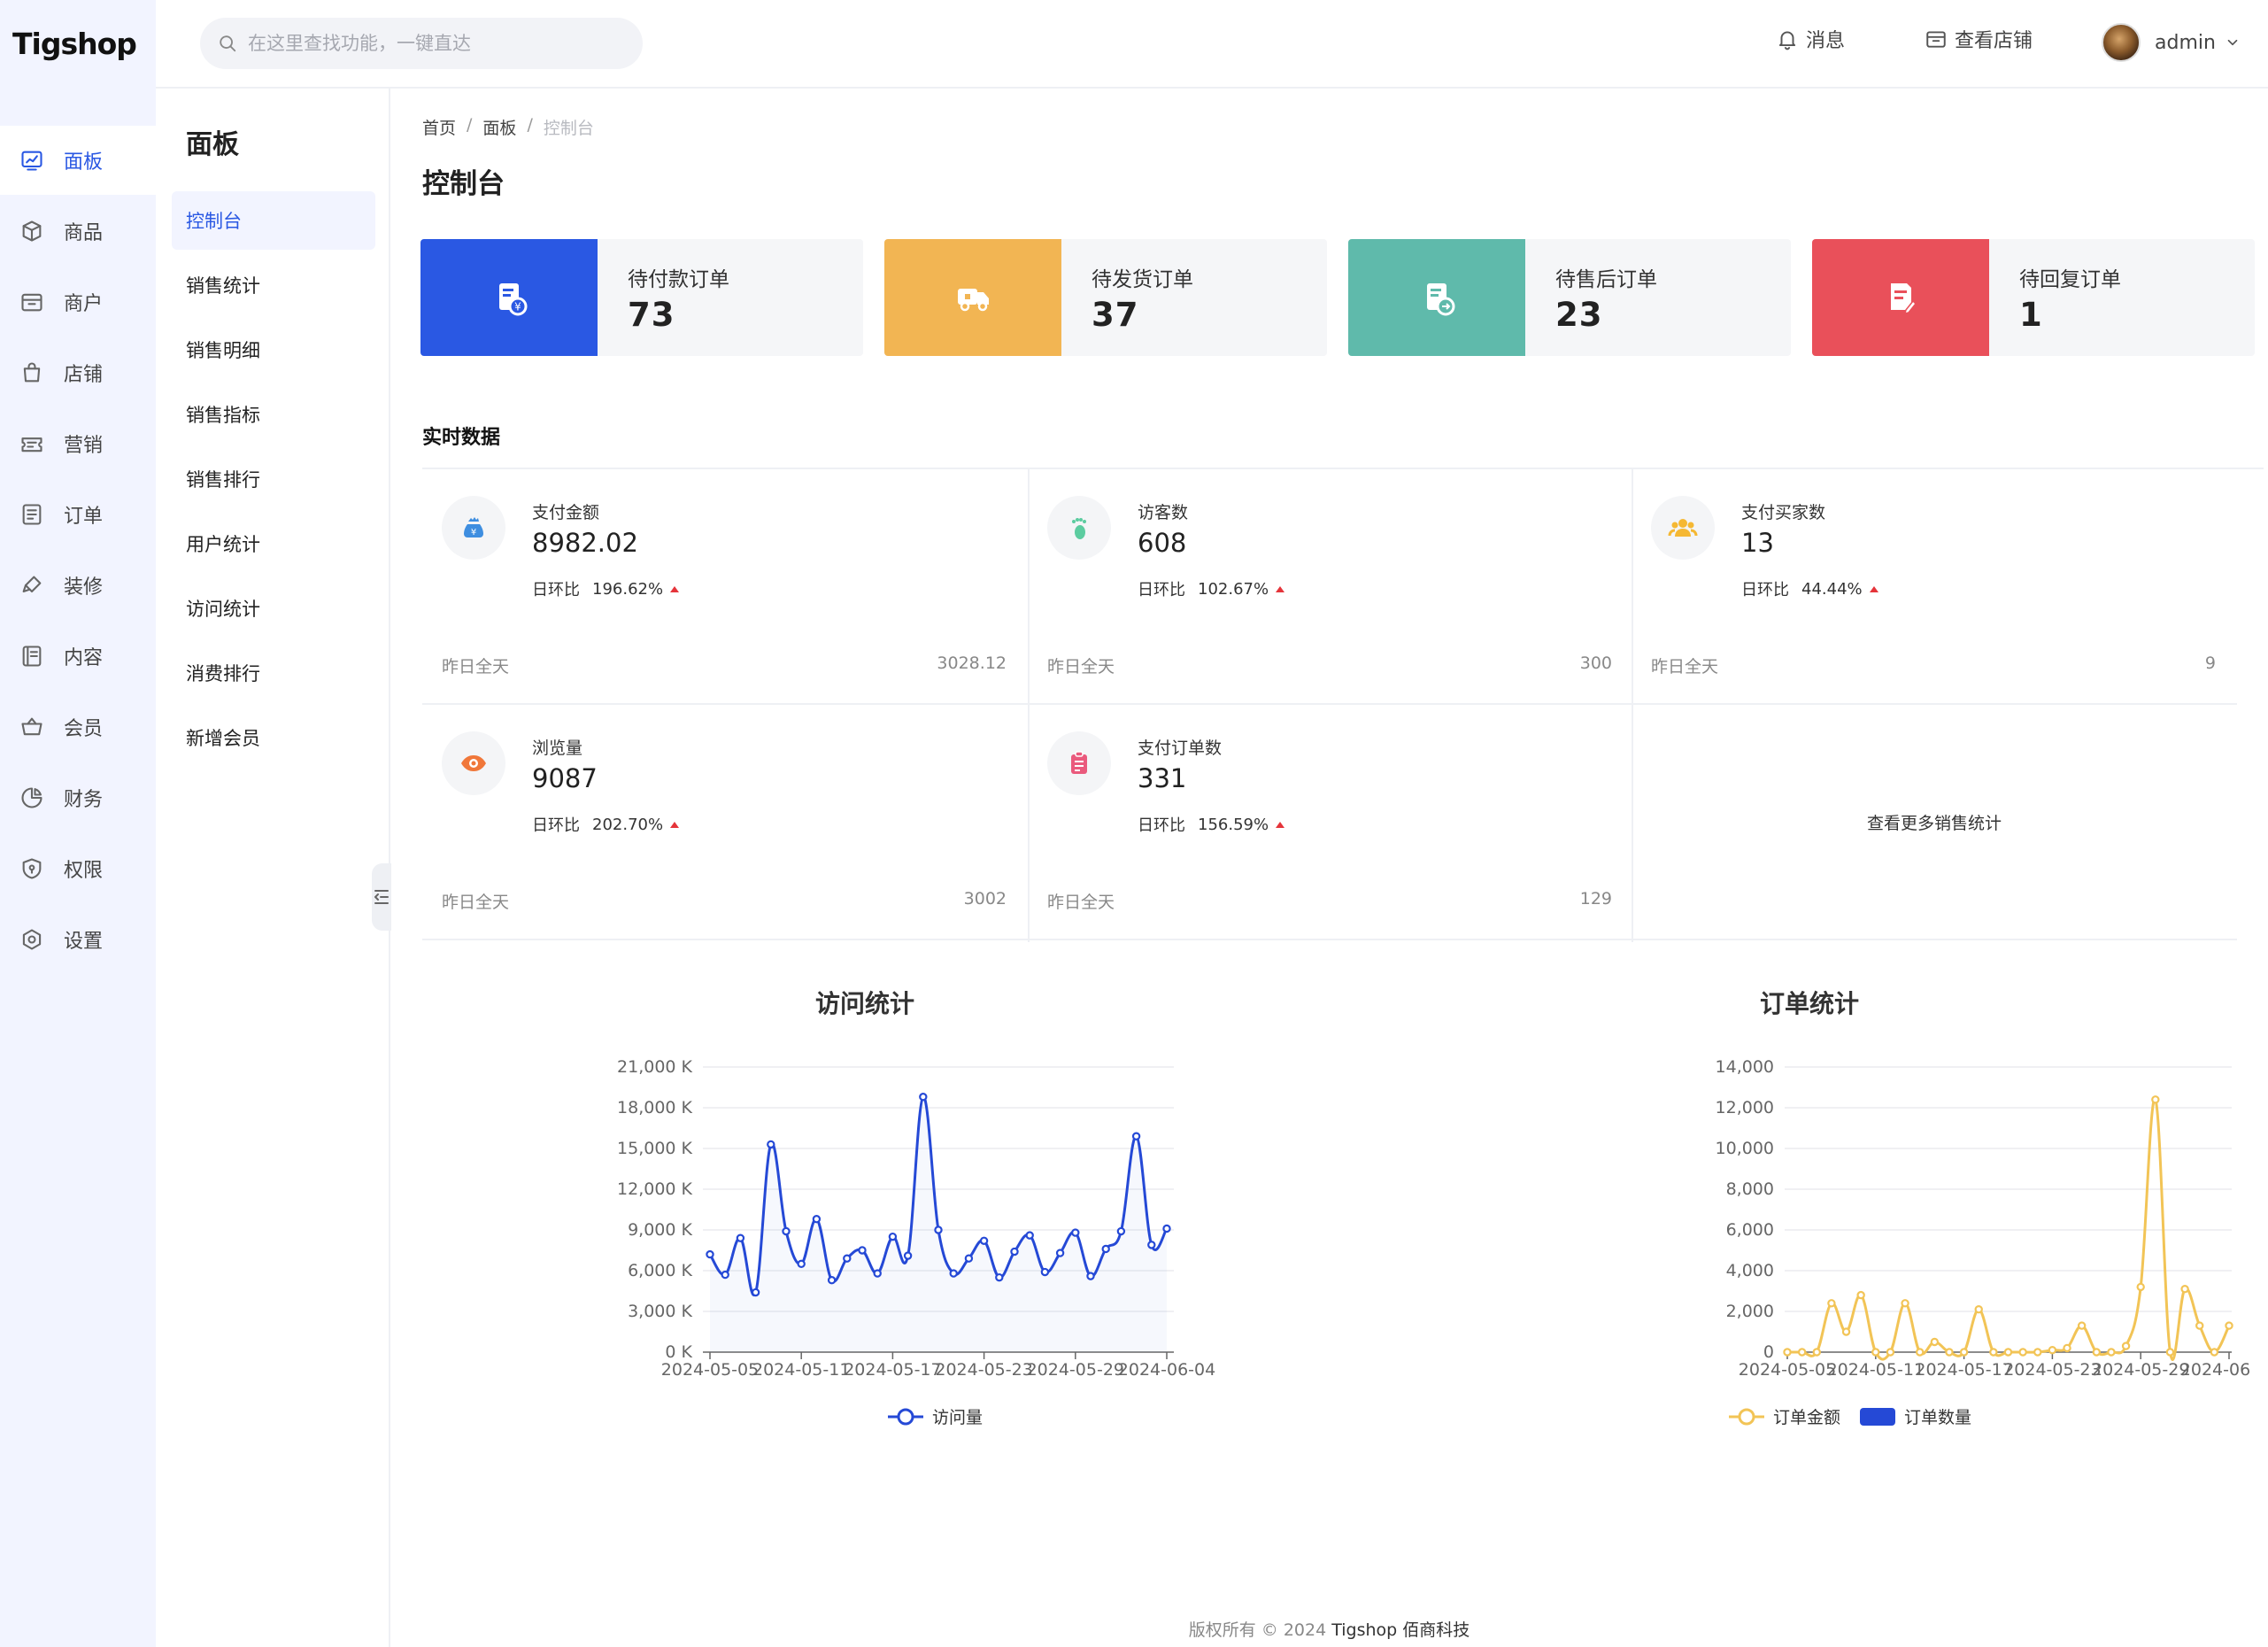 This screenshot has height=1647, width=2268. I want to click on subnav-item: 消费排行, so click(273, 673).